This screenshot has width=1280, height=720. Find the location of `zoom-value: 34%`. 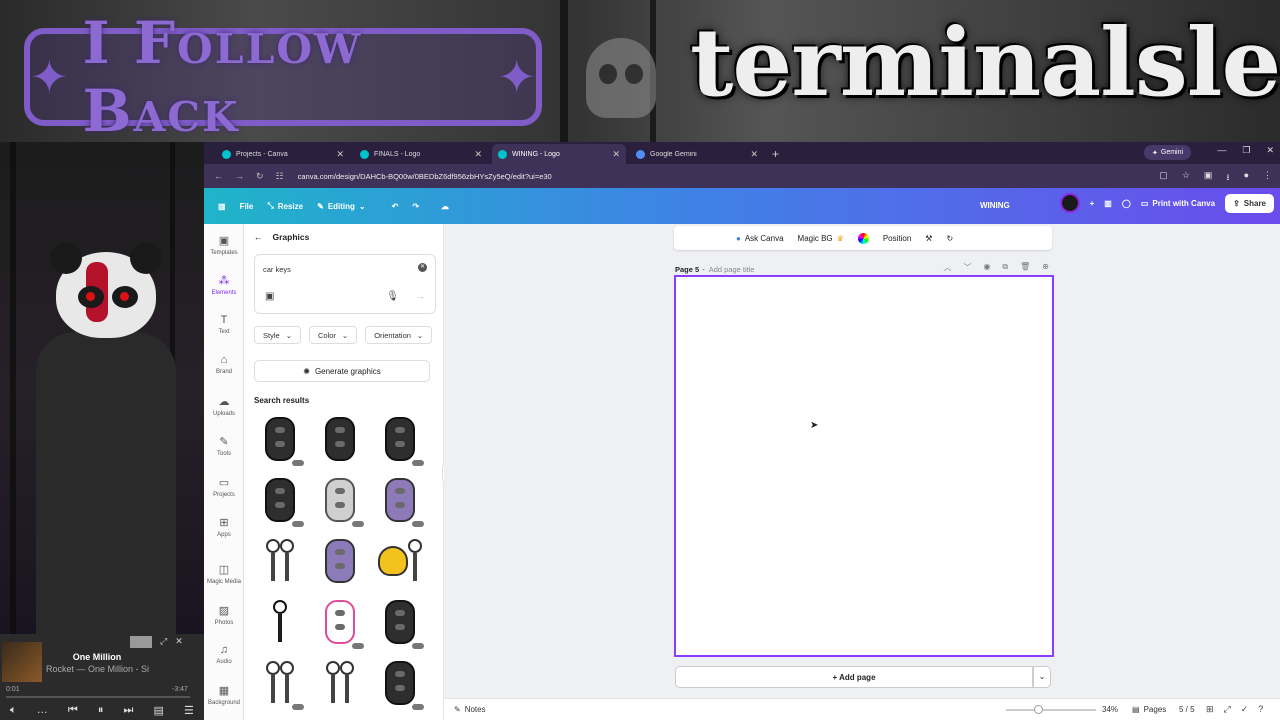

zoom-value: 34% is located at coordinates (1110, 709).